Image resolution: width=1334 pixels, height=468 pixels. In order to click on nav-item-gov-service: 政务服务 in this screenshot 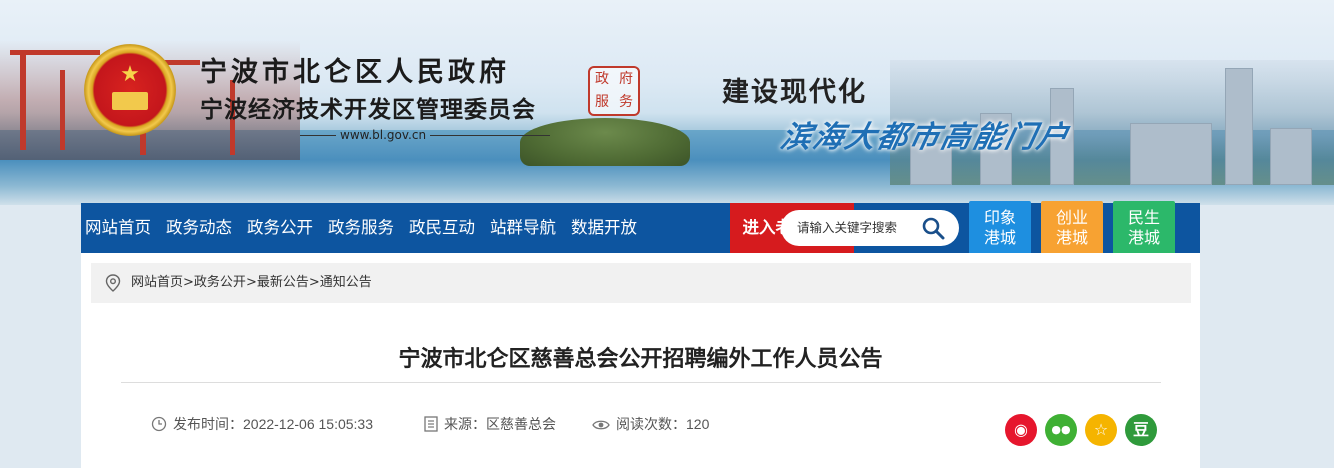, I will do `click(361, 228)`.